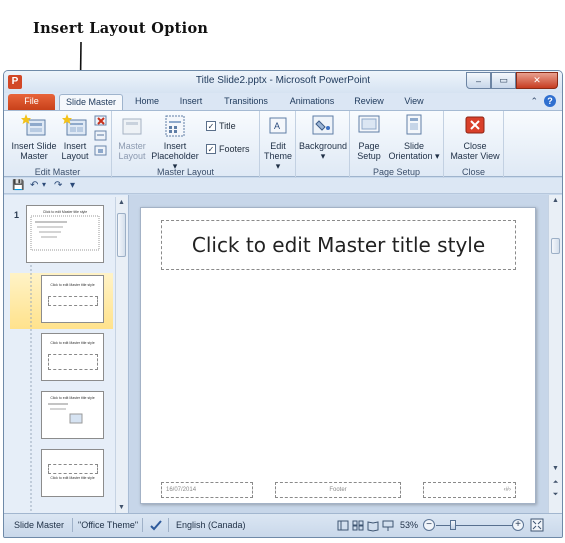 The image size is (565, 543). I want to click on edit-theme-button: A Edit Theme ▾, so click(278, 142).